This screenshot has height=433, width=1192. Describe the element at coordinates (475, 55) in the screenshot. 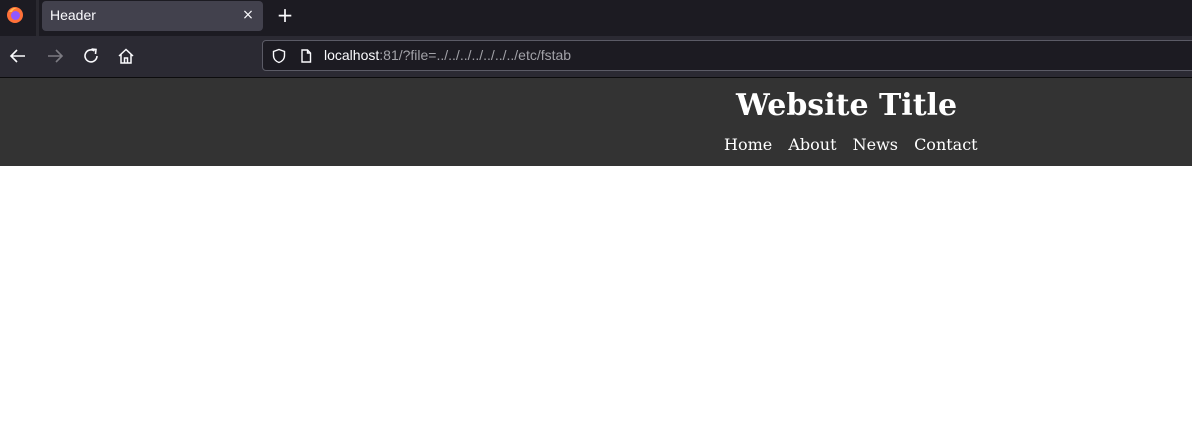

I see `url-path: :81/?file=../../../../../../../etc/fstab` at that location.